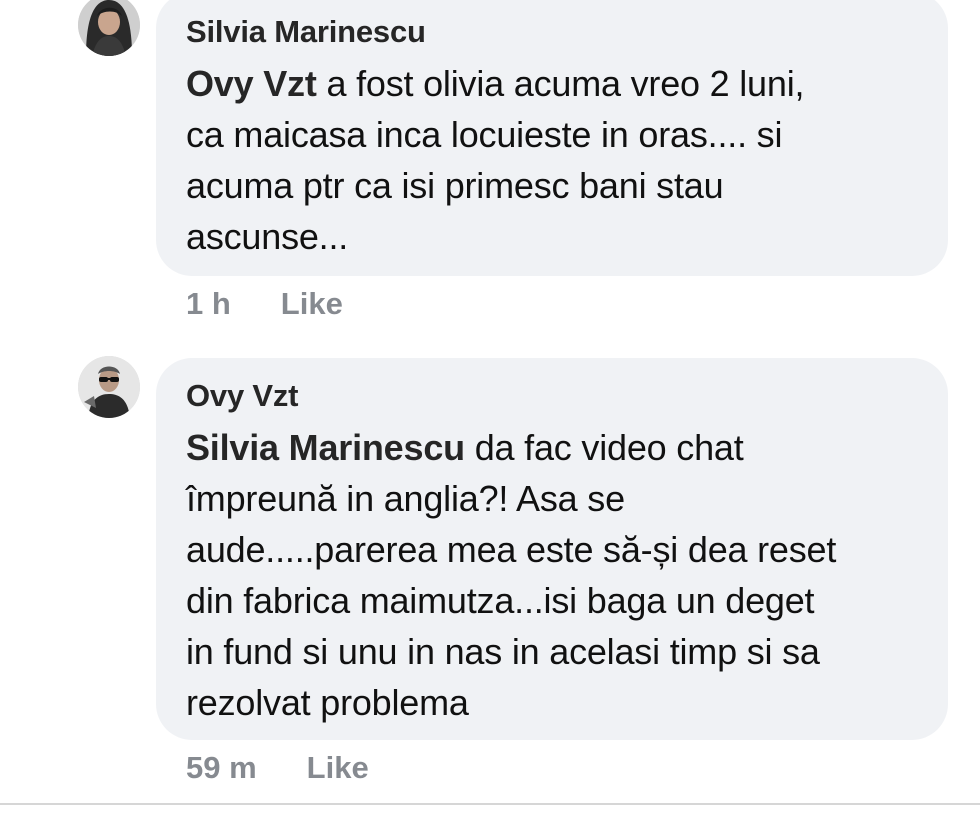 This screenshot has width=980, height=826. What do you see at coordinates (490, 804) in the screenshot?
I see `divider` at bounding box center [490, 804].